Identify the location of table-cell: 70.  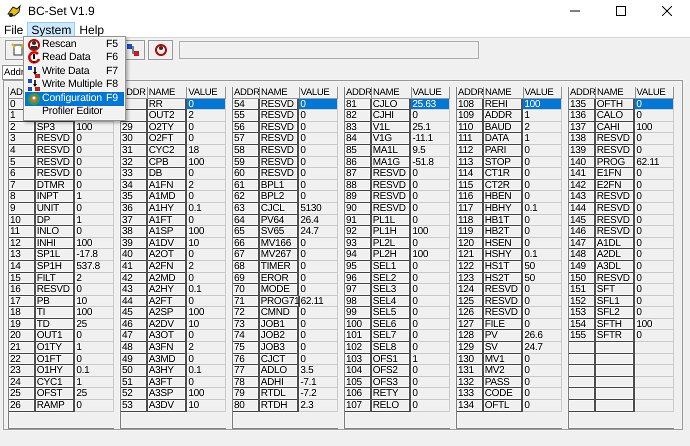
(246, 290).